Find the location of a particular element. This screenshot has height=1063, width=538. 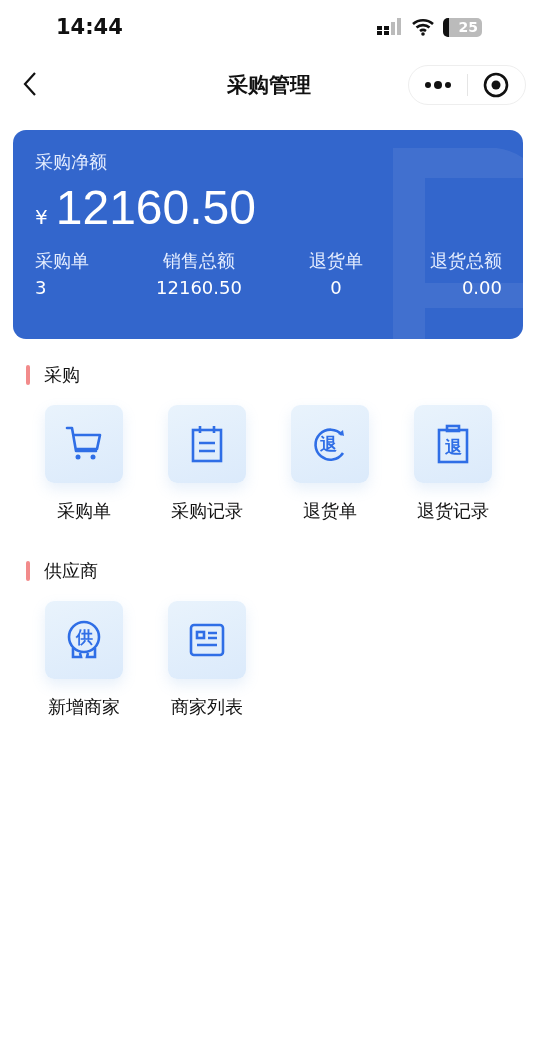

menu-item: 退 退货单 is located at coordinates (329, 464).